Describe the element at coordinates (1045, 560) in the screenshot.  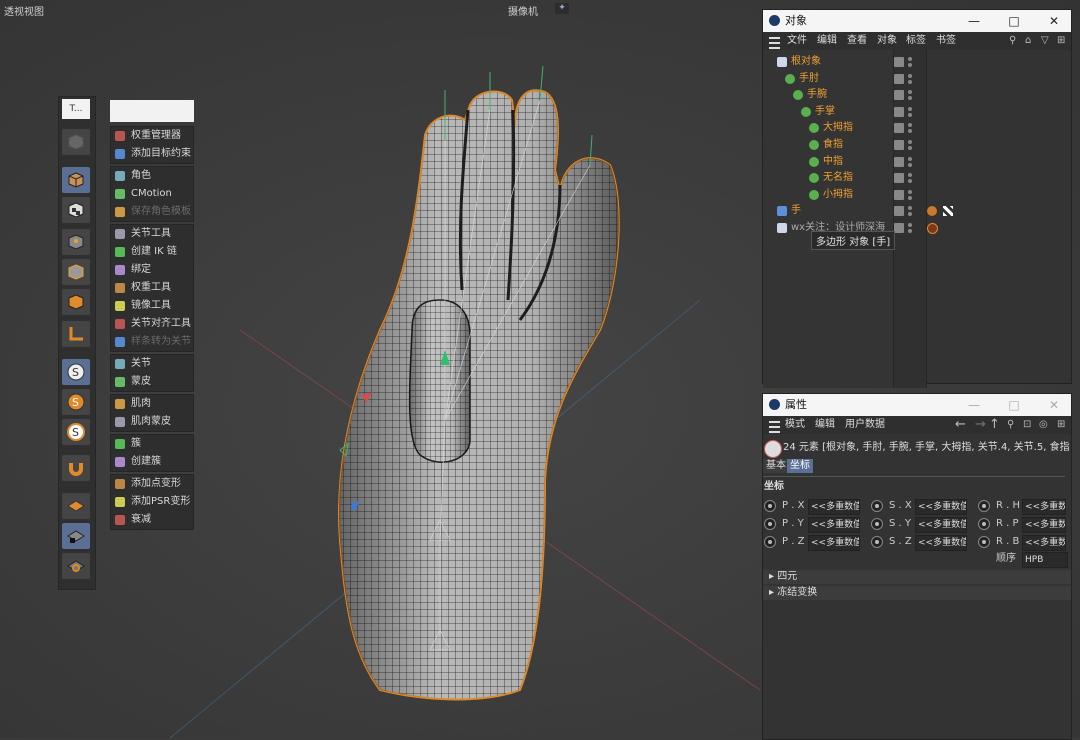
I see `order-dropdown: HPB` at that location.